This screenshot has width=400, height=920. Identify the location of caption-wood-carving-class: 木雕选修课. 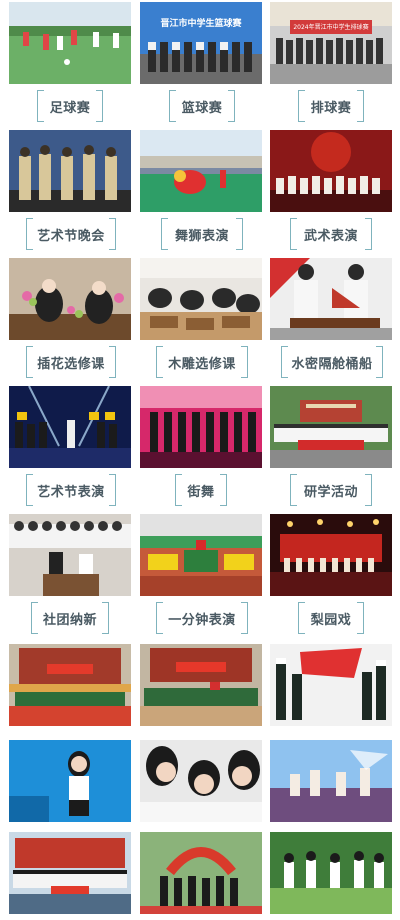
(202, 362).